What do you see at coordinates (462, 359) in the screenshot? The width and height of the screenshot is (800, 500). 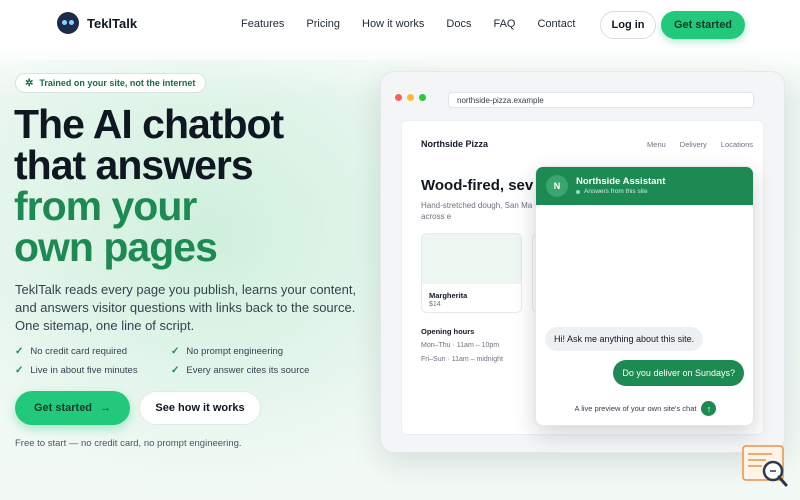 I see `hours-weekend: Fri–Sun · 11am – midnight` at bounding box center [462, 359].